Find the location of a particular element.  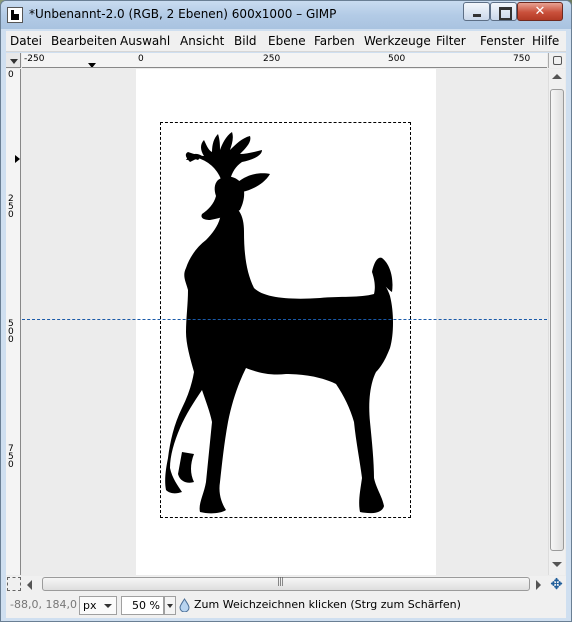

menu-ansicht: Ansicht is located at coordinates (202, 41).